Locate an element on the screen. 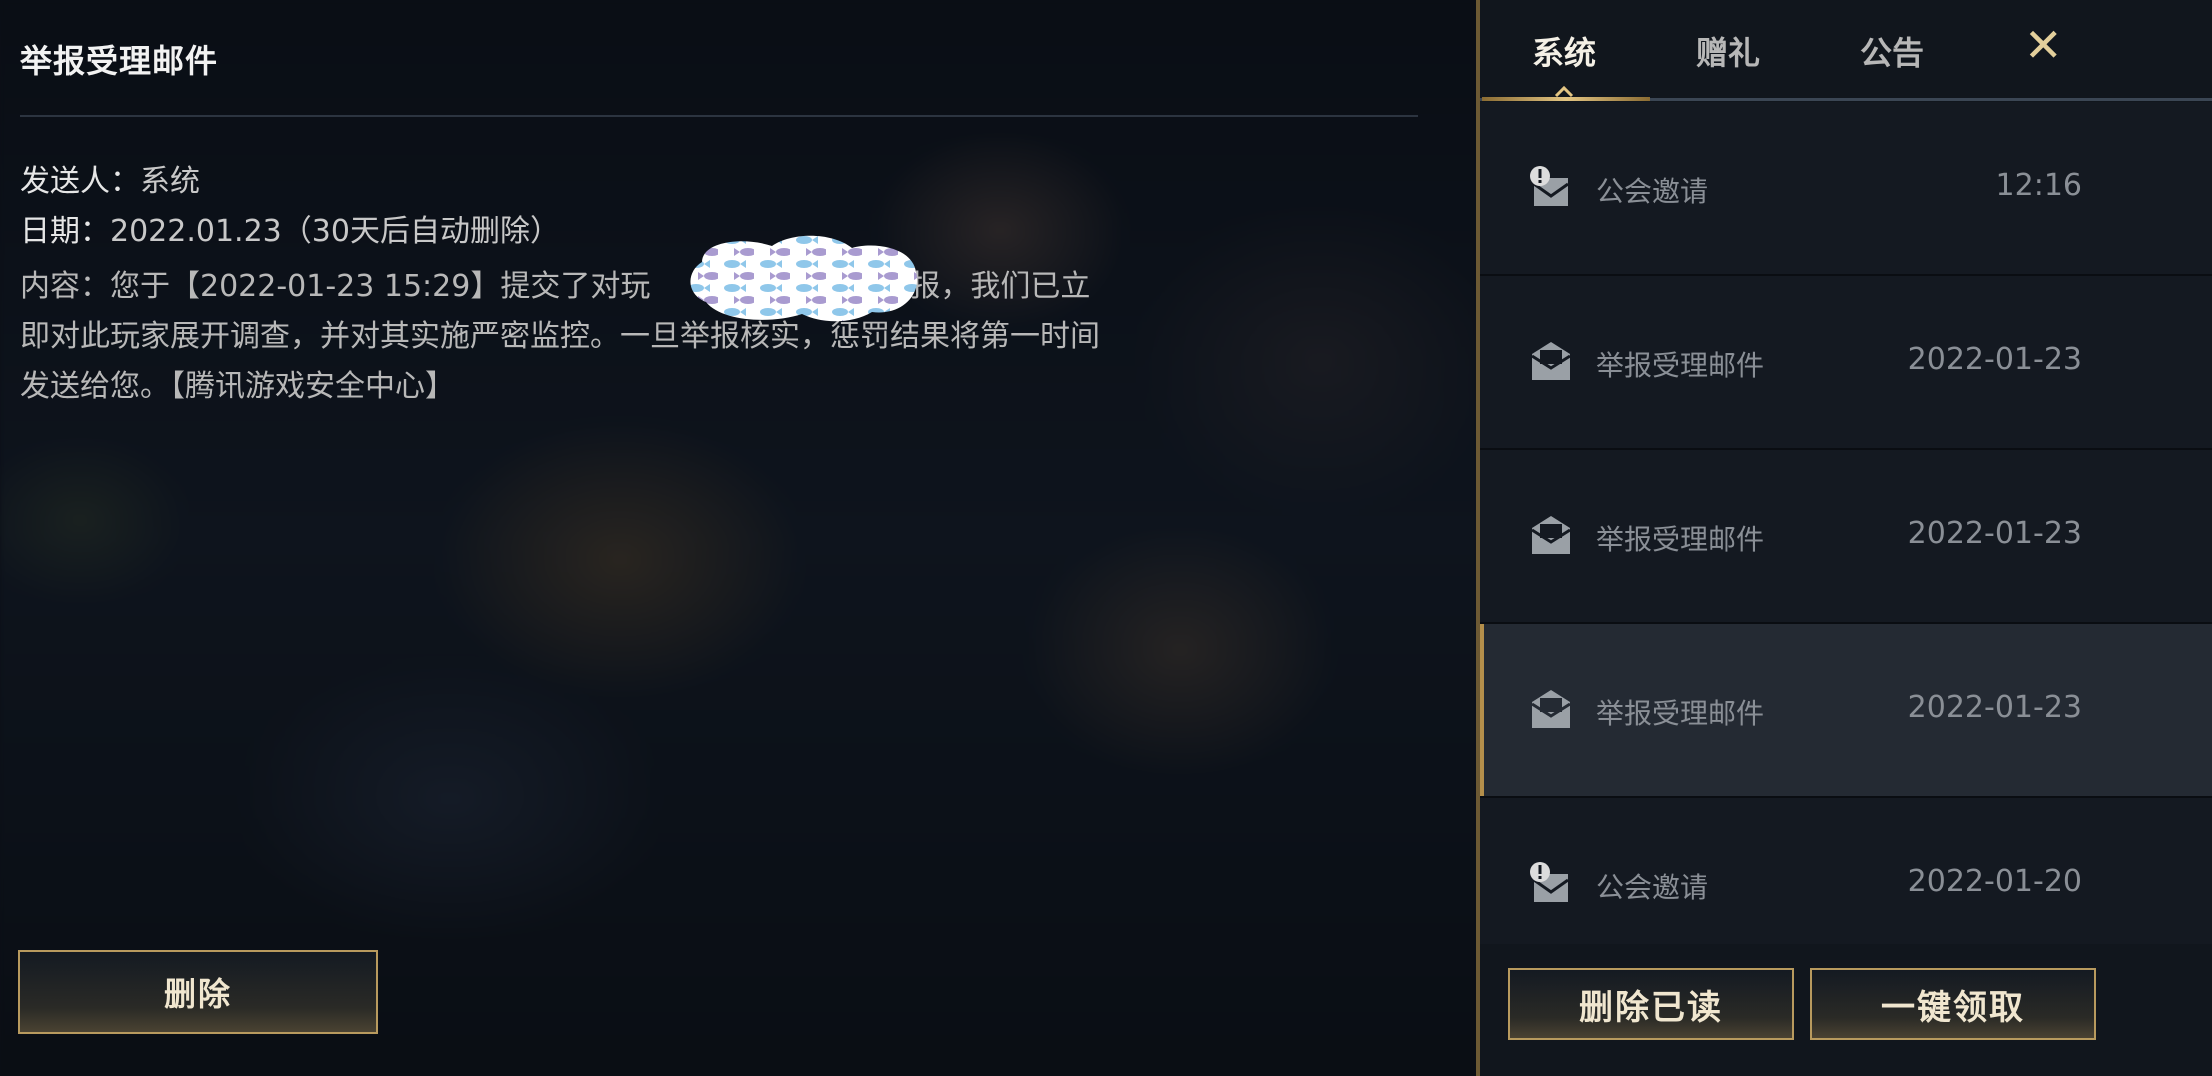 Image resolution: width=2212 pixels, height=1076 pixels. tab-system: 系统 is located at coordinates (1564, 51).